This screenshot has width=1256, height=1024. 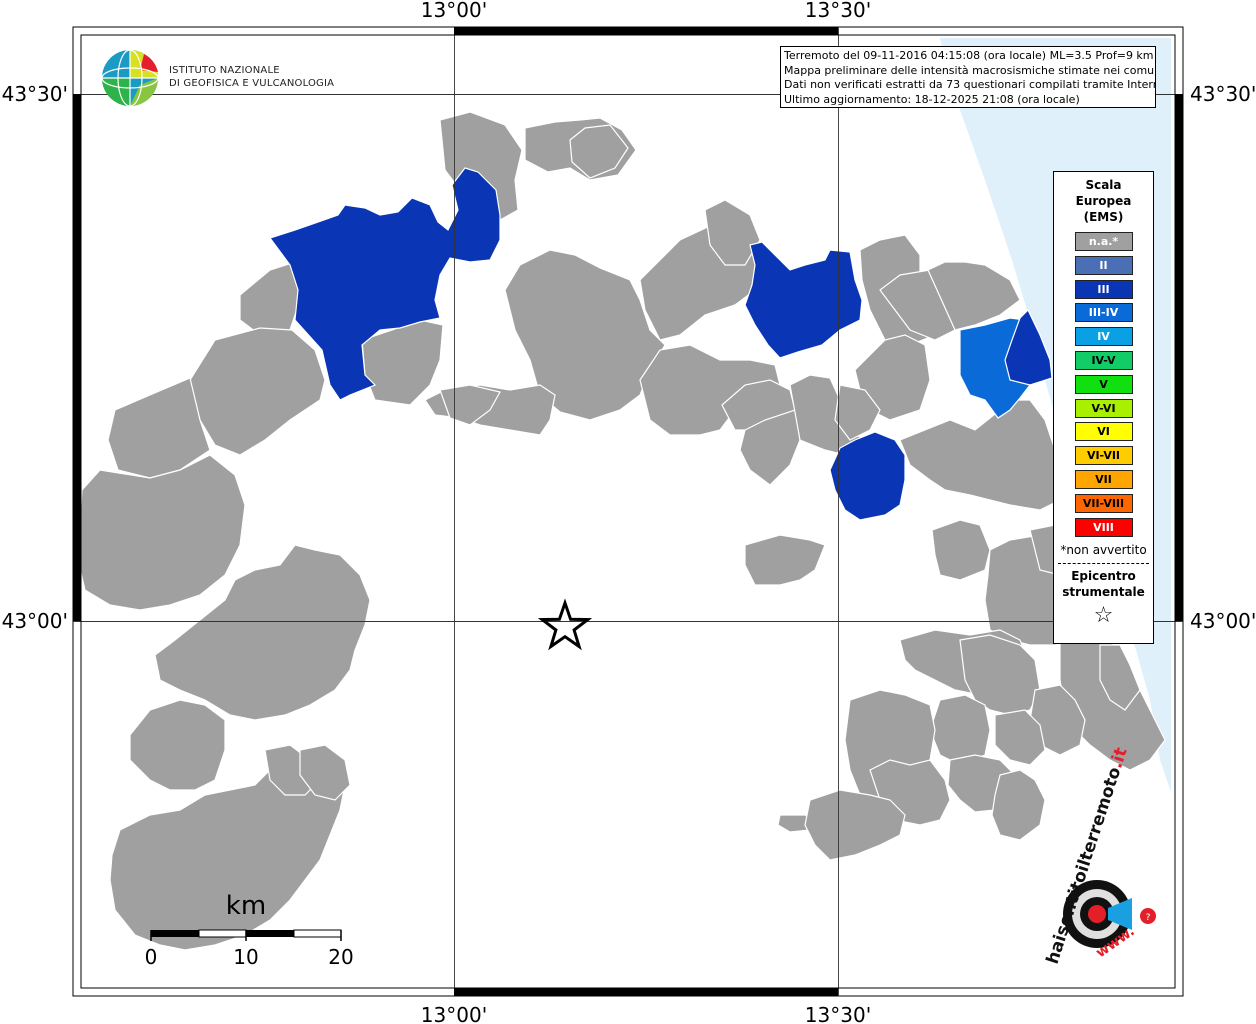 I want to click on lon-label-top-left: 13°00', so click(x=454, y=11).